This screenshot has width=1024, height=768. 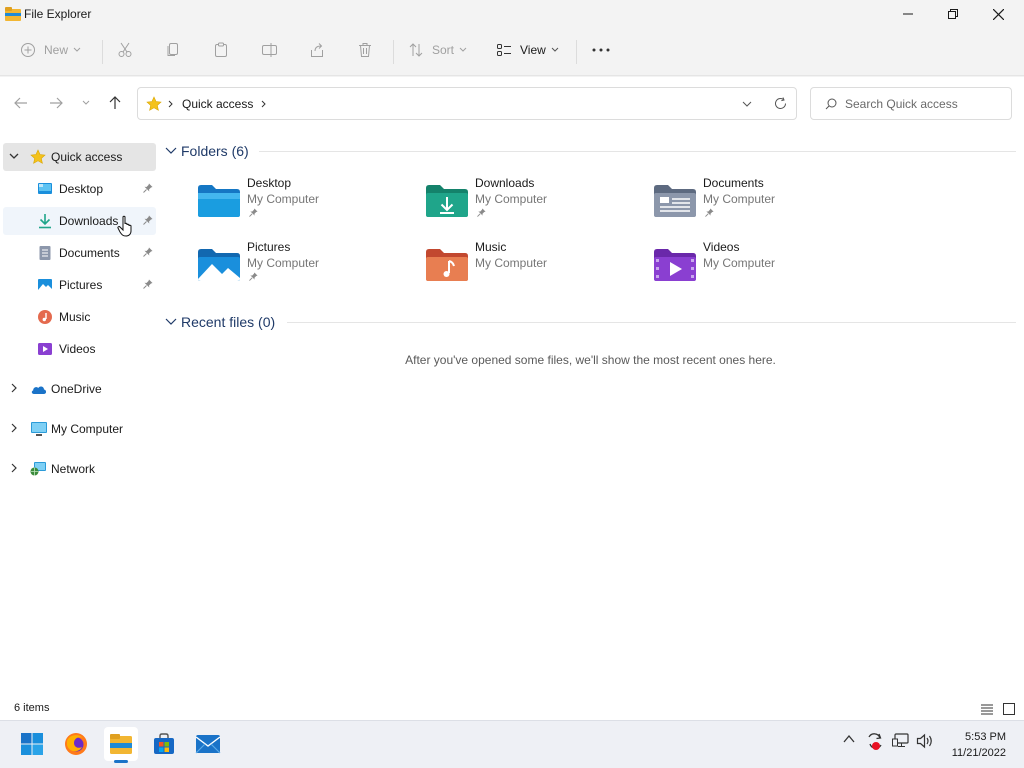 What do you see at coordinates (875, 741) in the screenshot?
I see `sync-icon` at bounding box center [875, 741].